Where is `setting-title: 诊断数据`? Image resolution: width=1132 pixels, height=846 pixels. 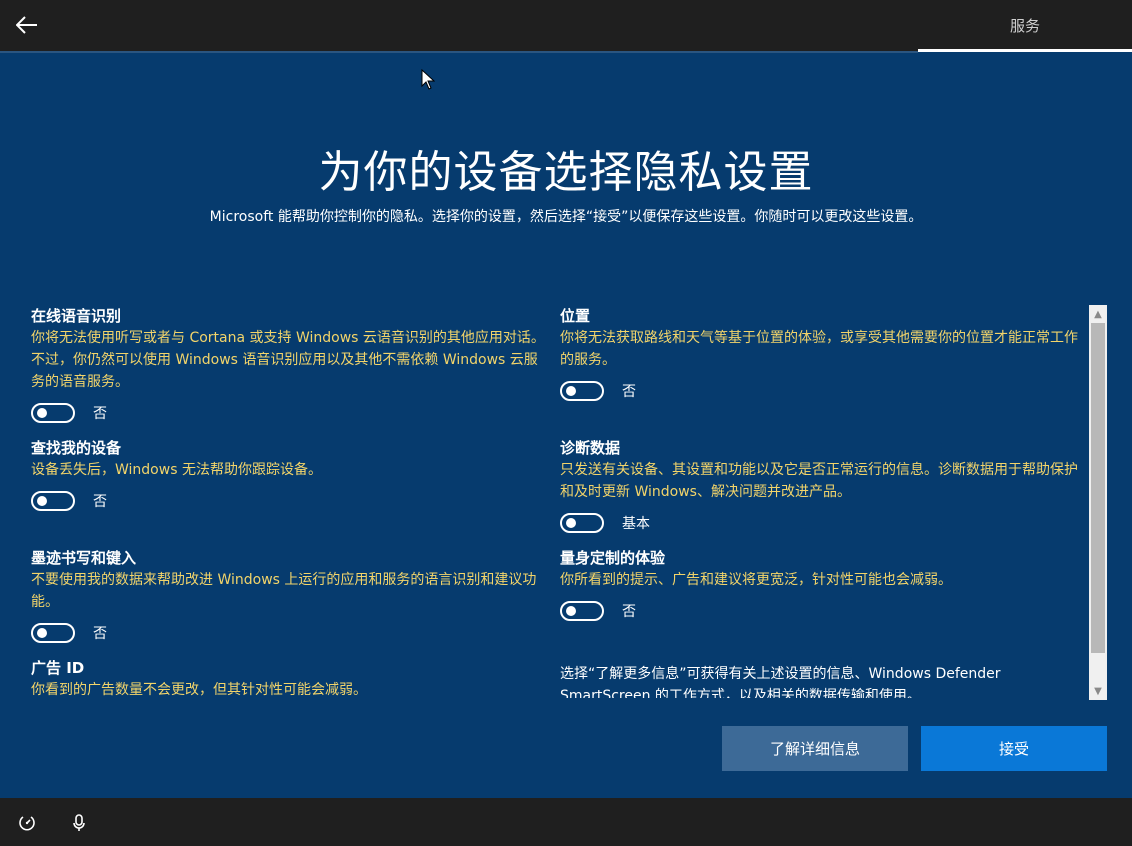 setting-title: 诊断数据 is located at coordinates (590, 448).